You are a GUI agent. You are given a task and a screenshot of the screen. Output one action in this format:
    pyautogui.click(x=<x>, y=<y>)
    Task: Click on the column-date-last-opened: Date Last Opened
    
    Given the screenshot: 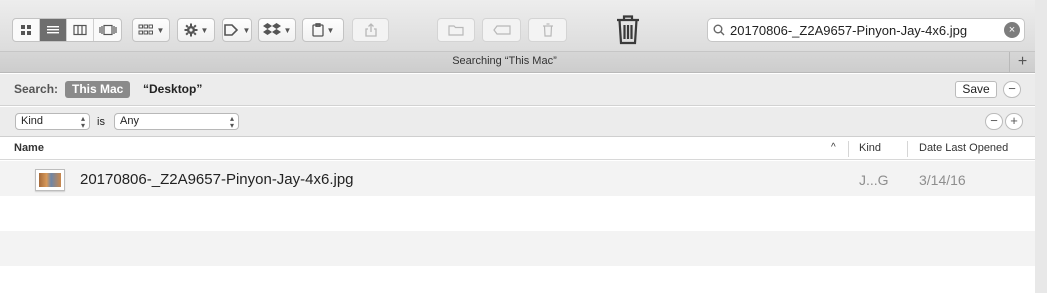 What is the action you would take?
    pyautogui.click(x=963, y=148)
    